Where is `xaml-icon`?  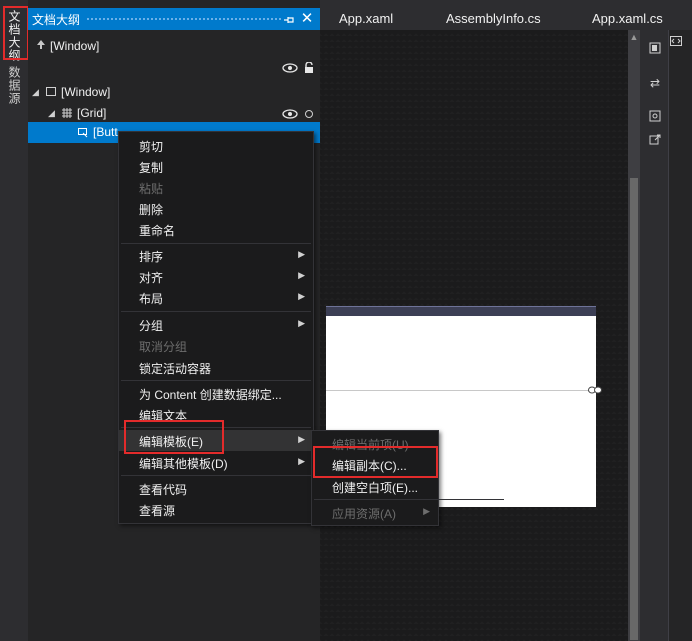
xaml-icon is located at coordinates (676, 42).